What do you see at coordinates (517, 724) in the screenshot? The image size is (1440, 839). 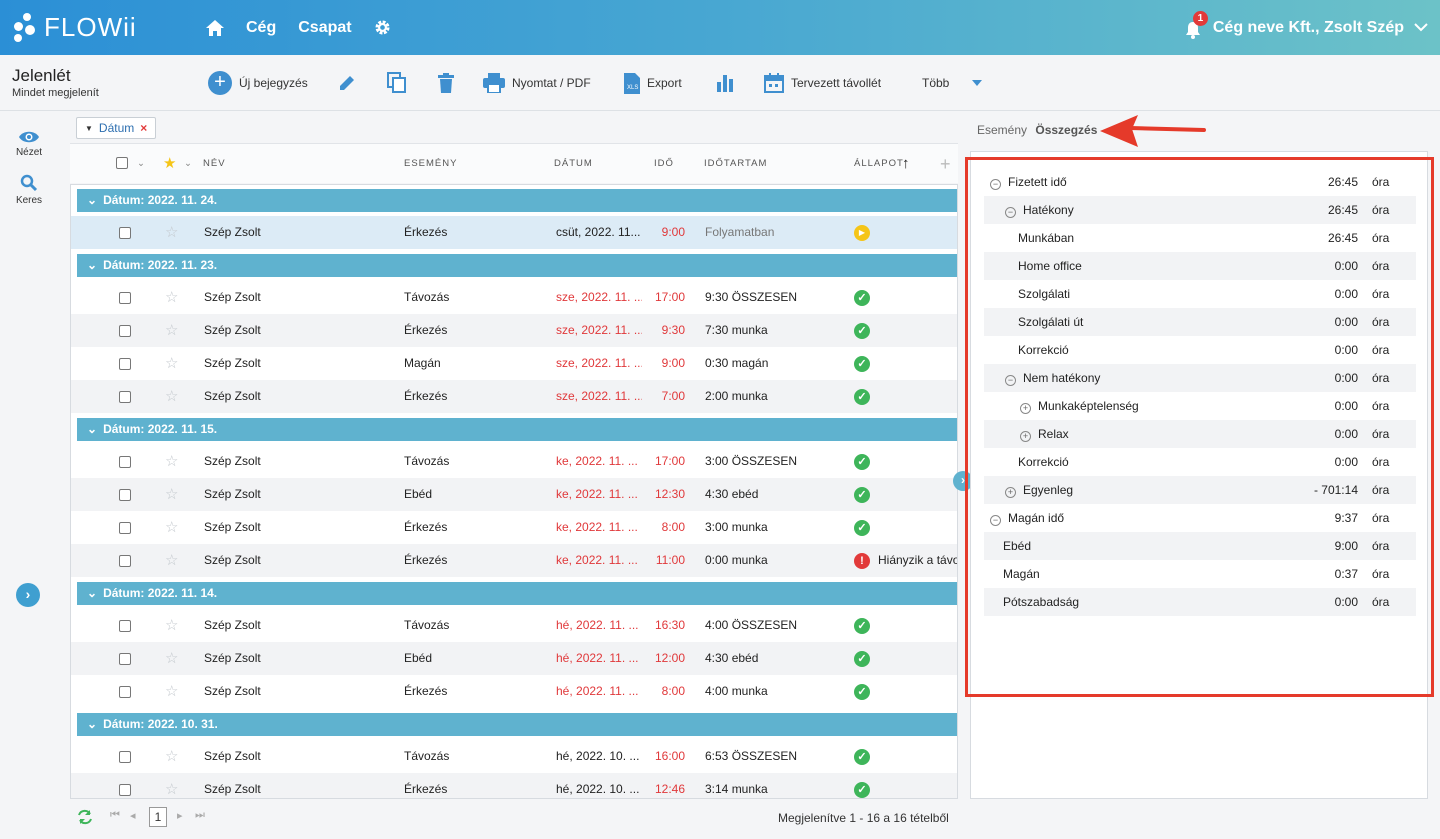 I see `group-header-row: ⌄ Dátum: 2022. 10. 31.` at bounding box center [517, 724].